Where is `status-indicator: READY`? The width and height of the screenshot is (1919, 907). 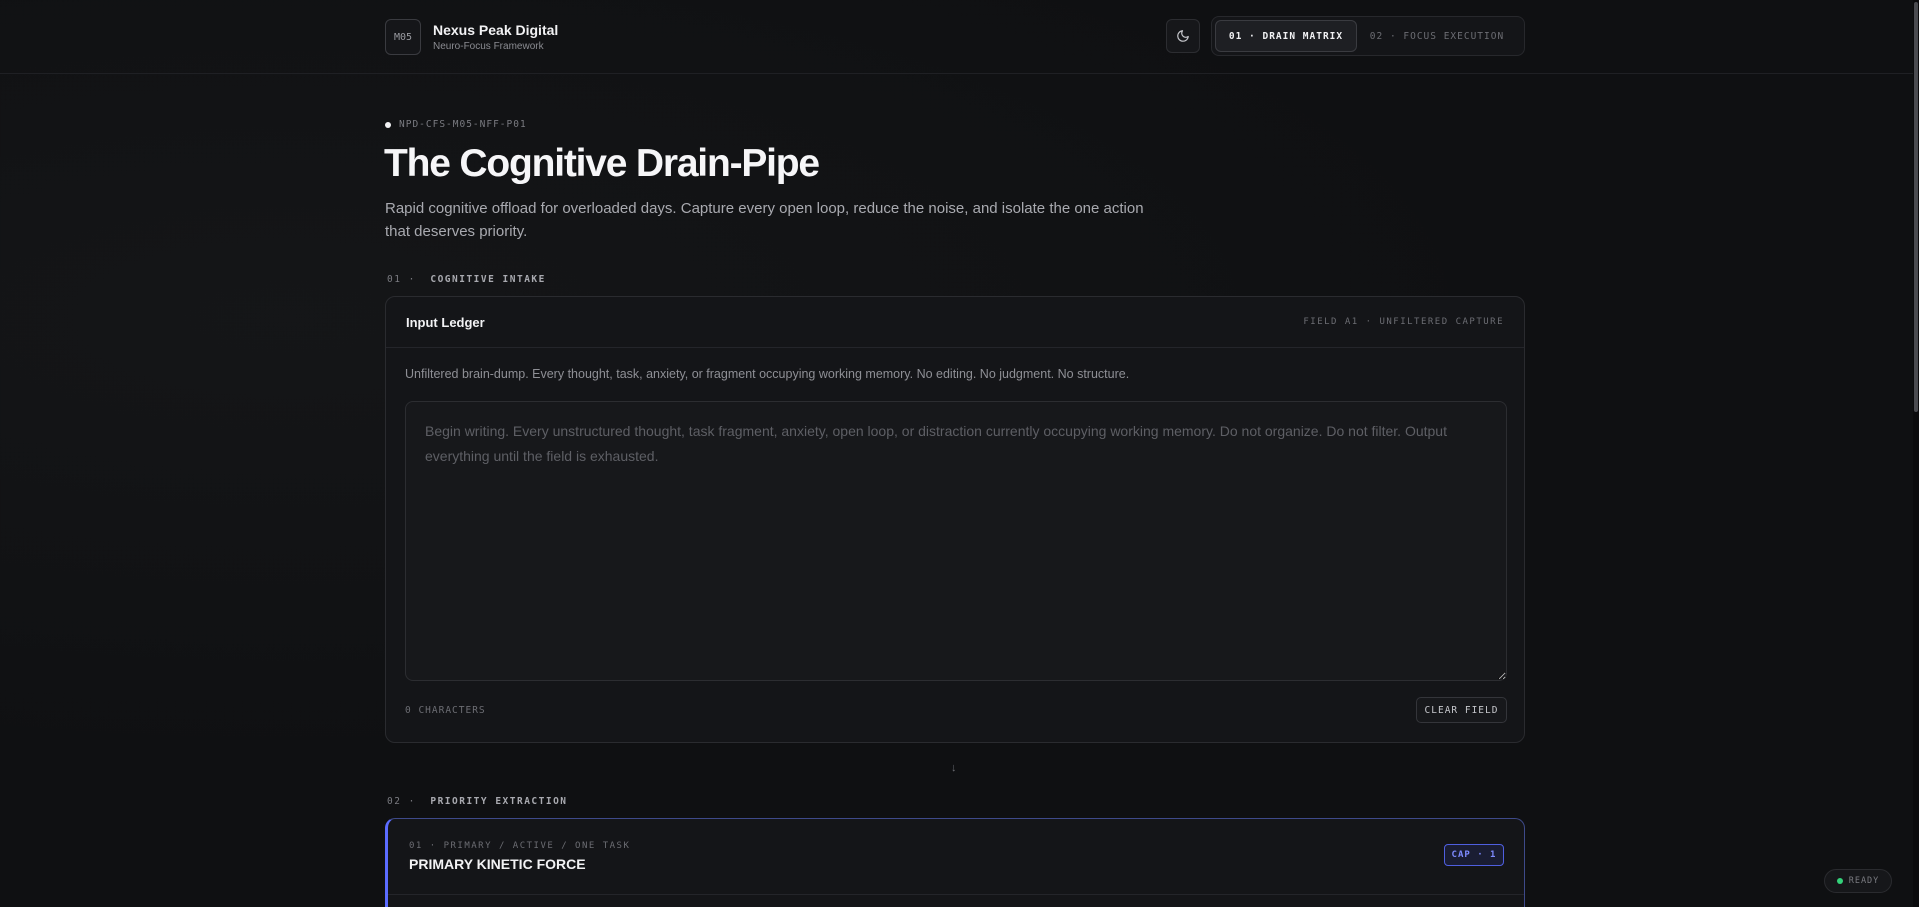
status-indicator: READY is located at coordinates (1858, 881).